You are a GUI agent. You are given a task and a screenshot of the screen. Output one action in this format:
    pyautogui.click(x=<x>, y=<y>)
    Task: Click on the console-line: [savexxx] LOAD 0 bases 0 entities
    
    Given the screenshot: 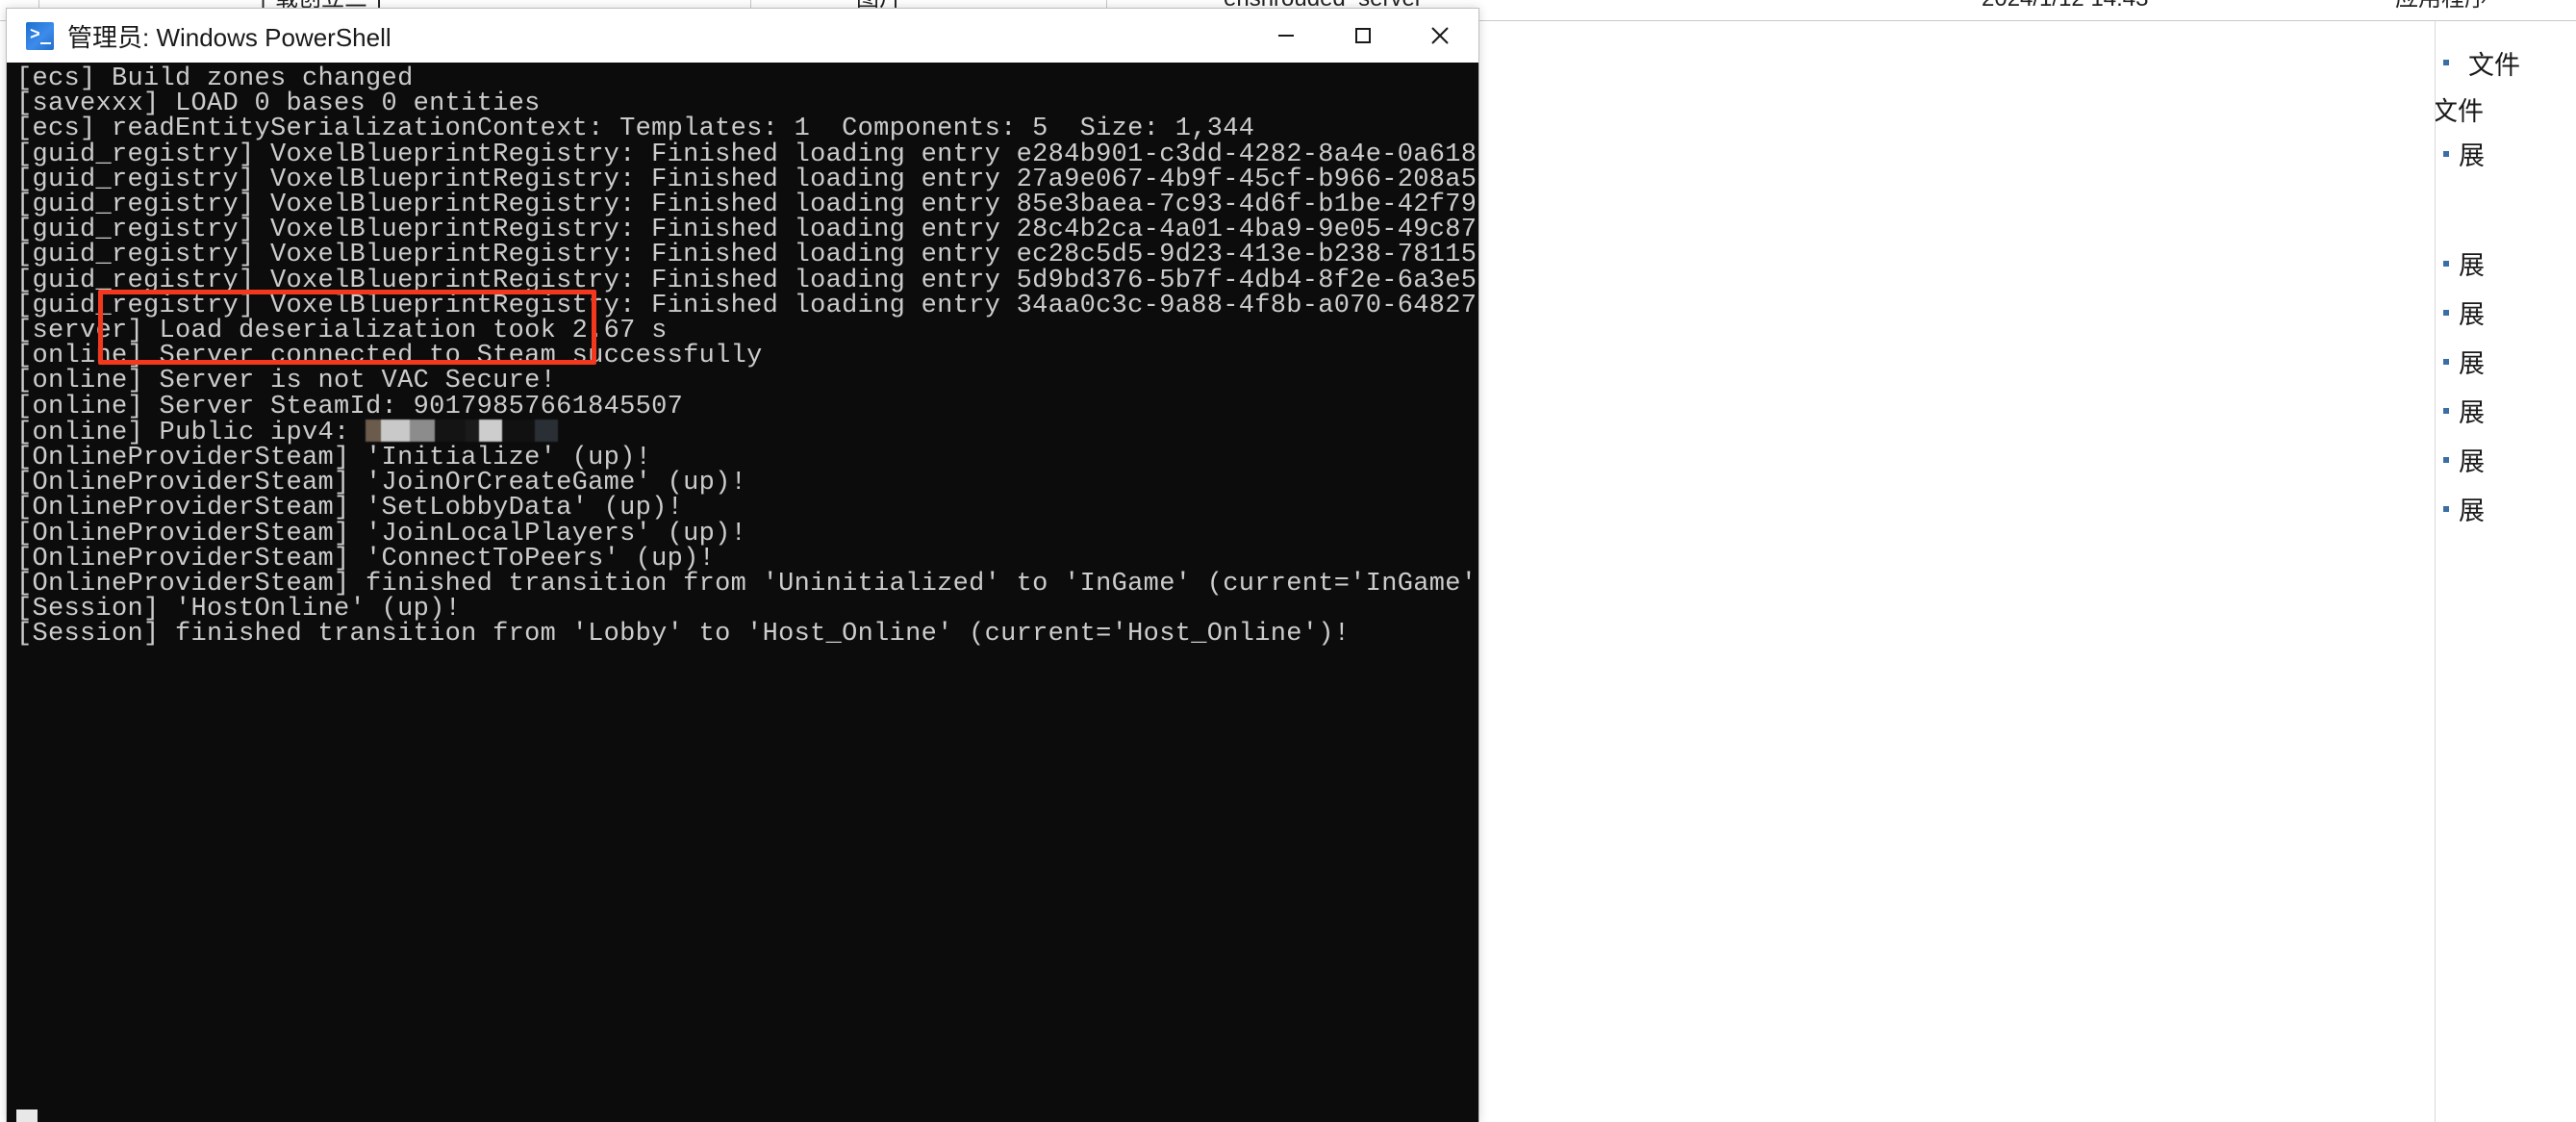 What is the action you would take?
    pyautogui.click(x=279, y=104)
    